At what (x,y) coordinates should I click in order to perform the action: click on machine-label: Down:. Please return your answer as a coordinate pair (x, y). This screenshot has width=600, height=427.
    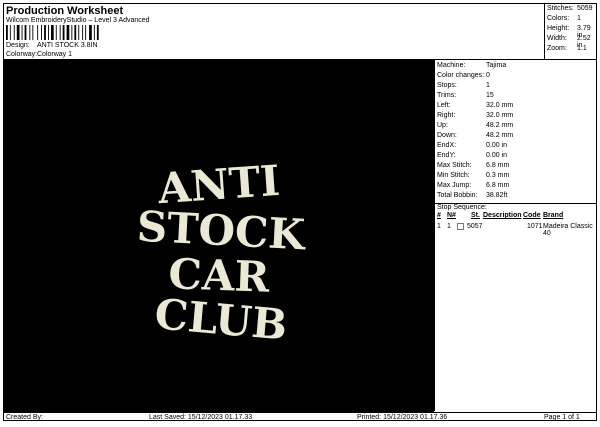
    Looking at the image, I should click on (447, 135).